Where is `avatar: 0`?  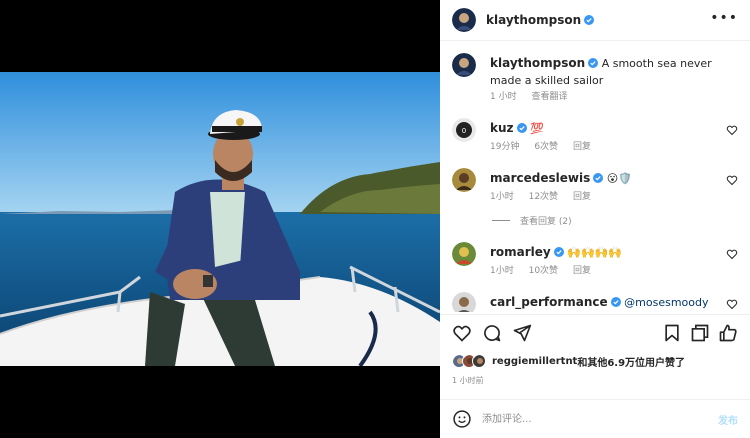
avatar: 0 is located at coordinates (464, 130).